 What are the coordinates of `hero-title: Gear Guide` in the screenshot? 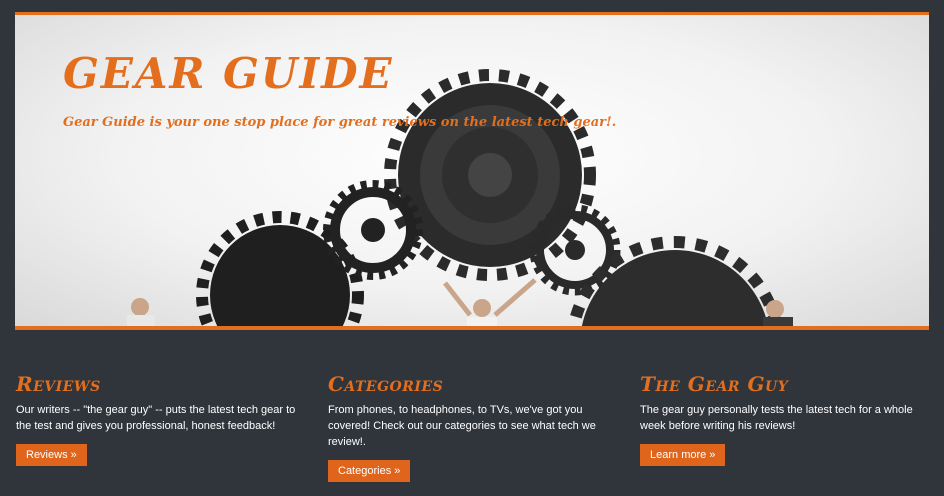 It's located at (228, 73).